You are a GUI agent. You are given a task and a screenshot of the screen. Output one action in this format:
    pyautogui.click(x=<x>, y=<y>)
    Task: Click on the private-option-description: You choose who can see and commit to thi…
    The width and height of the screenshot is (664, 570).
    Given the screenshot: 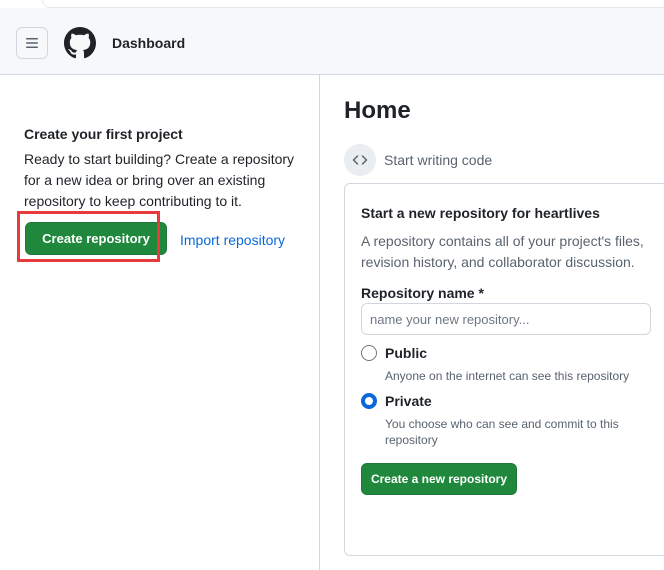 What is the action you would take?
    pyautogui.click(x=502, y=432)
    